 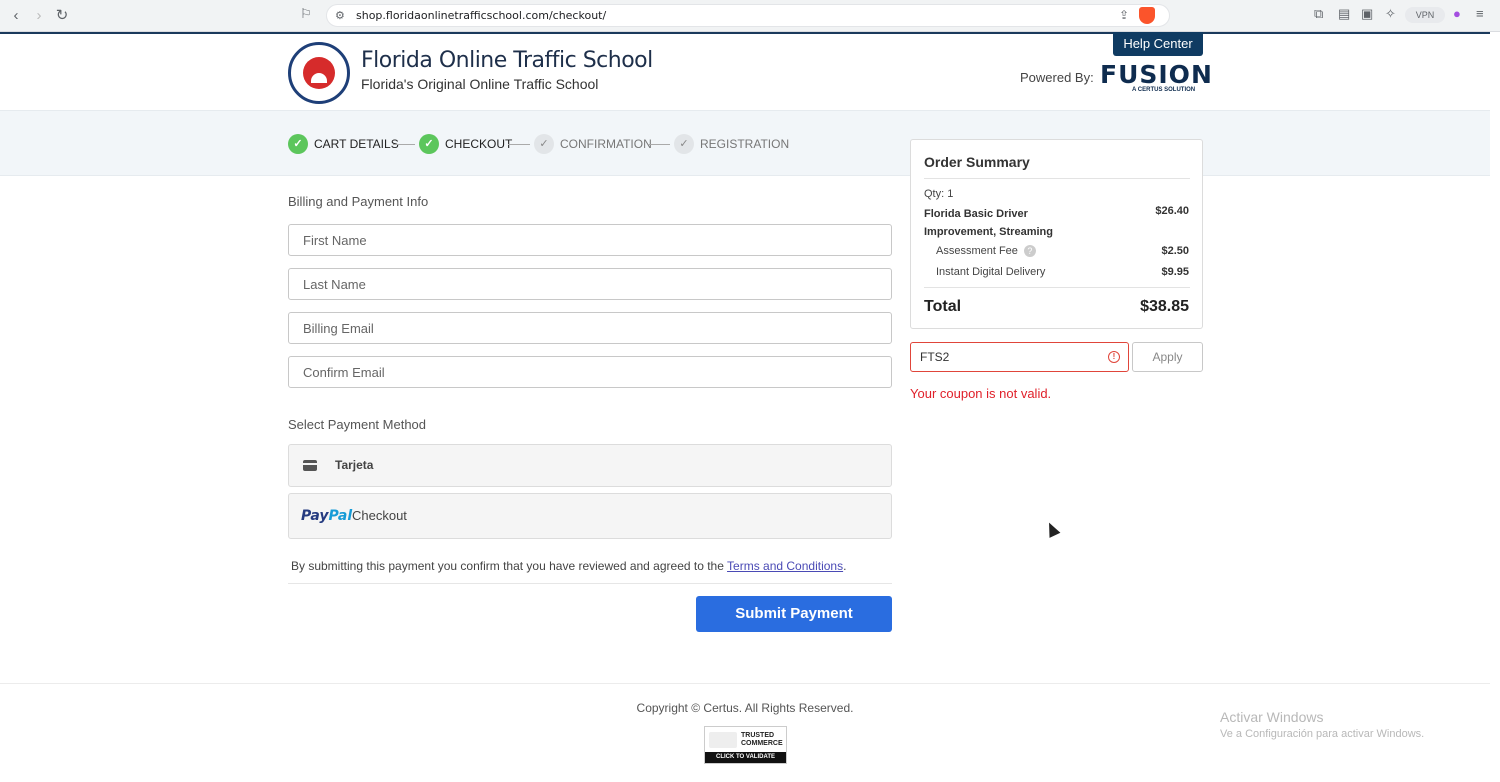 What do you see at coordinates (1367, 14) in the screenshot?
I see `wallet-icon: ▣` at bounding box center [1367, 14].